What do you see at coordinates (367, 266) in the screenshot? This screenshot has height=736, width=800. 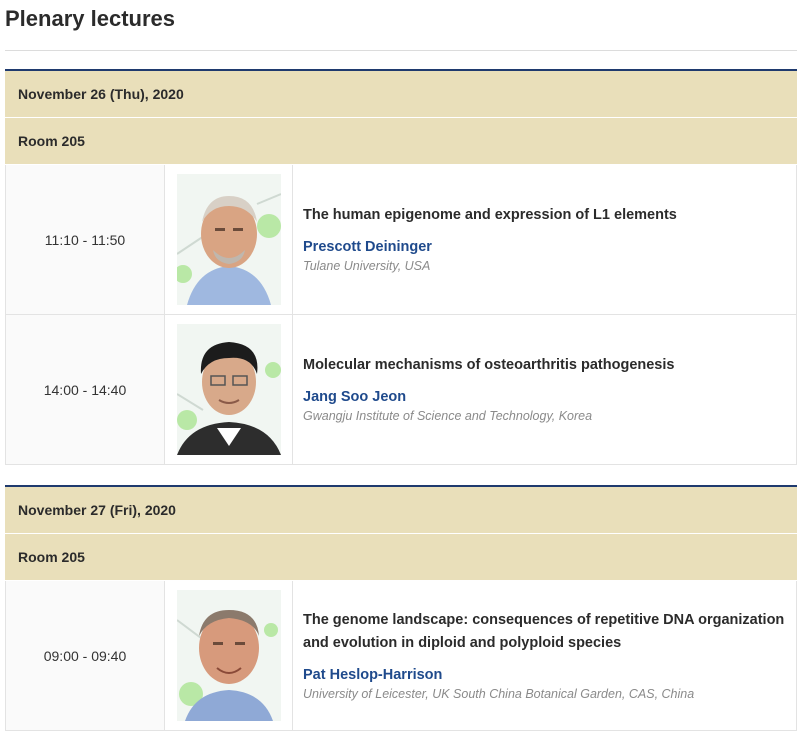 I see `speaker-affiliation: Tulane University, USA` at bounding box center [367, 266].